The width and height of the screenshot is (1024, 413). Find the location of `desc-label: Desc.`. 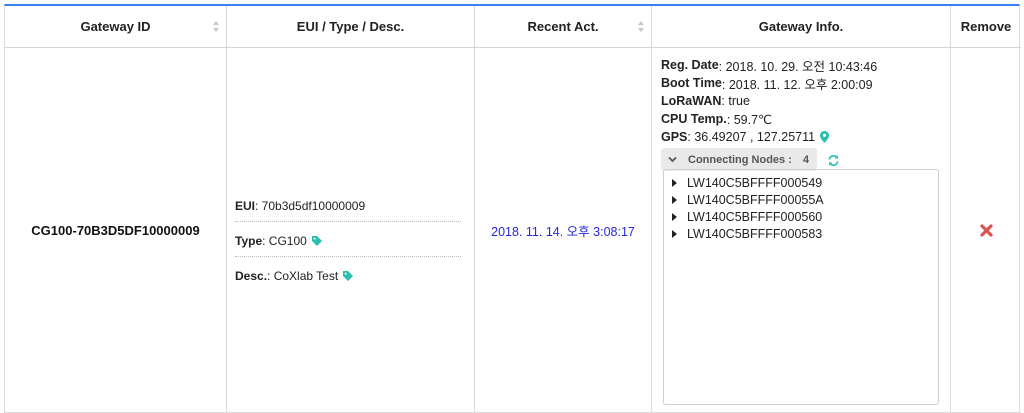

desc-label: Desc. is located at coordinates (251, 275).